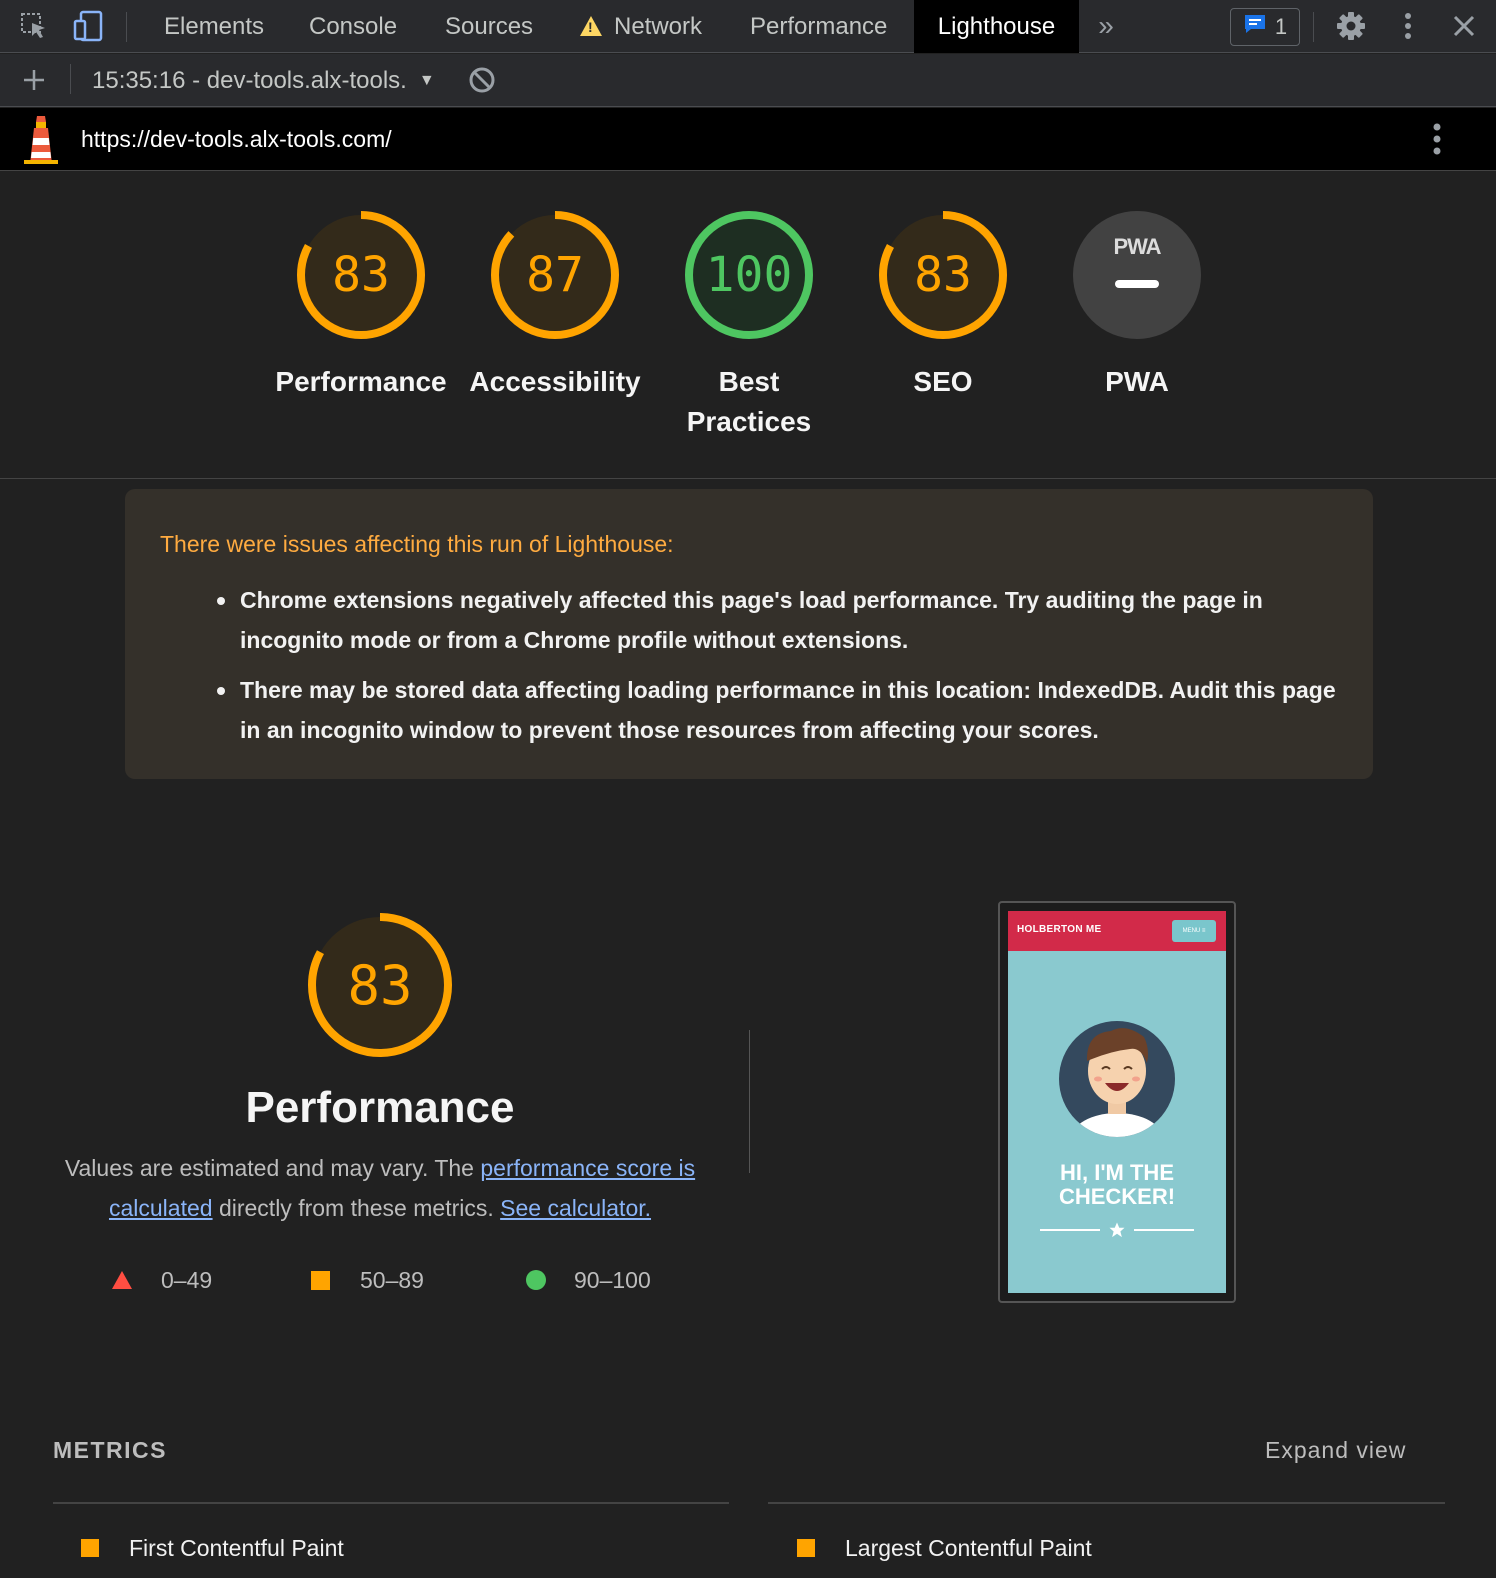 The width and height of the screenshot is (1496, 1578). Describe the element at coordinates (1137, 381) in the screenshot. I see `category-label: PWA` at that location.